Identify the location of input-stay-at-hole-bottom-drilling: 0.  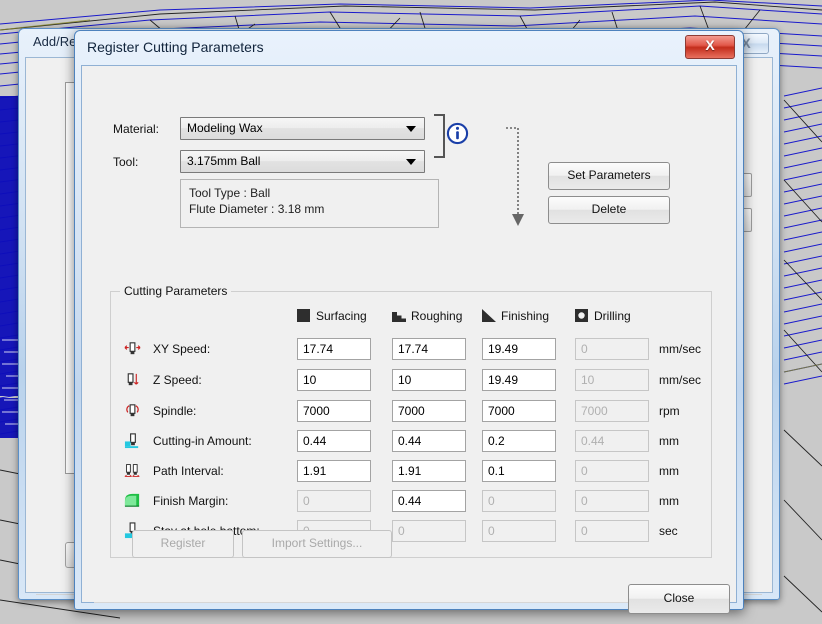
(612, 531).